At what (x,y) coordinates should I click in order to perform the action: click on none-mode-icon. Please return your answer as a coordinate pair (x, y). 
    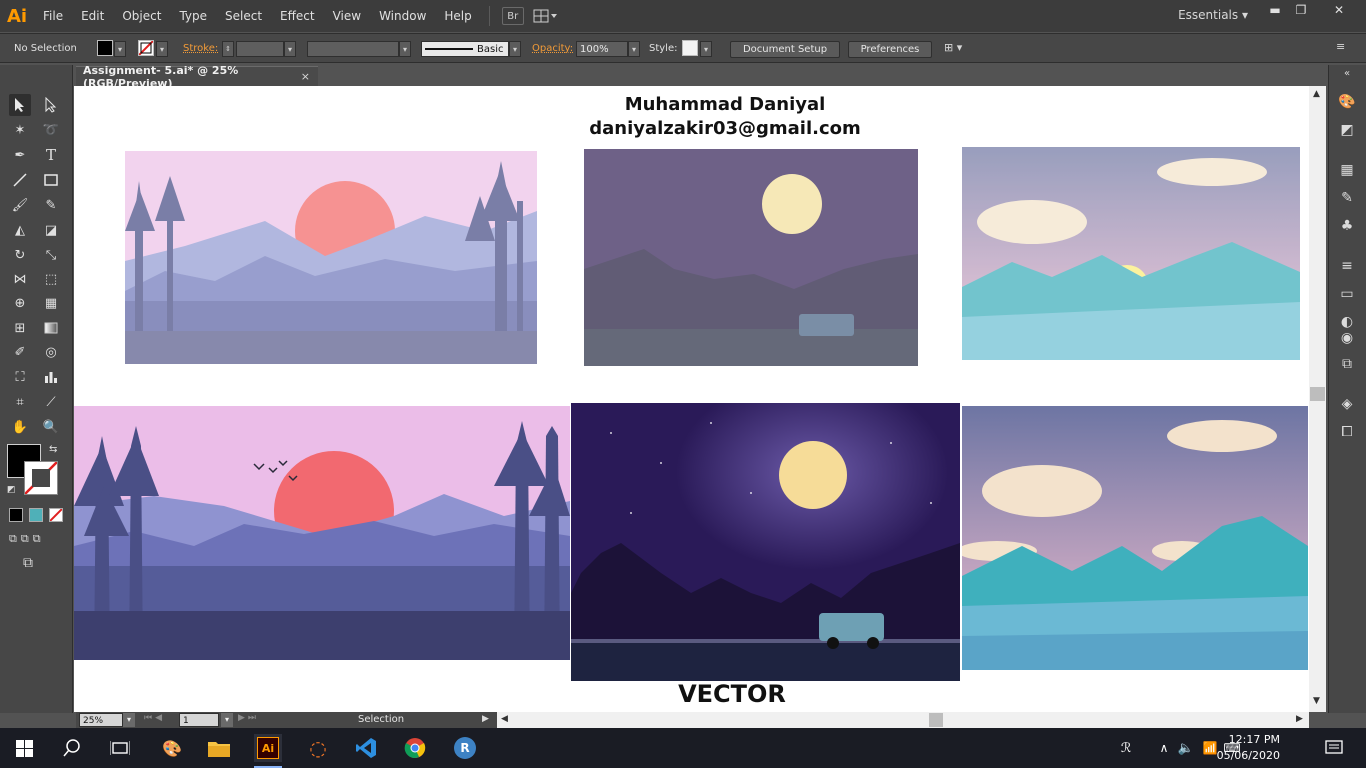
    Looking at the image, I should click on (56, 515).